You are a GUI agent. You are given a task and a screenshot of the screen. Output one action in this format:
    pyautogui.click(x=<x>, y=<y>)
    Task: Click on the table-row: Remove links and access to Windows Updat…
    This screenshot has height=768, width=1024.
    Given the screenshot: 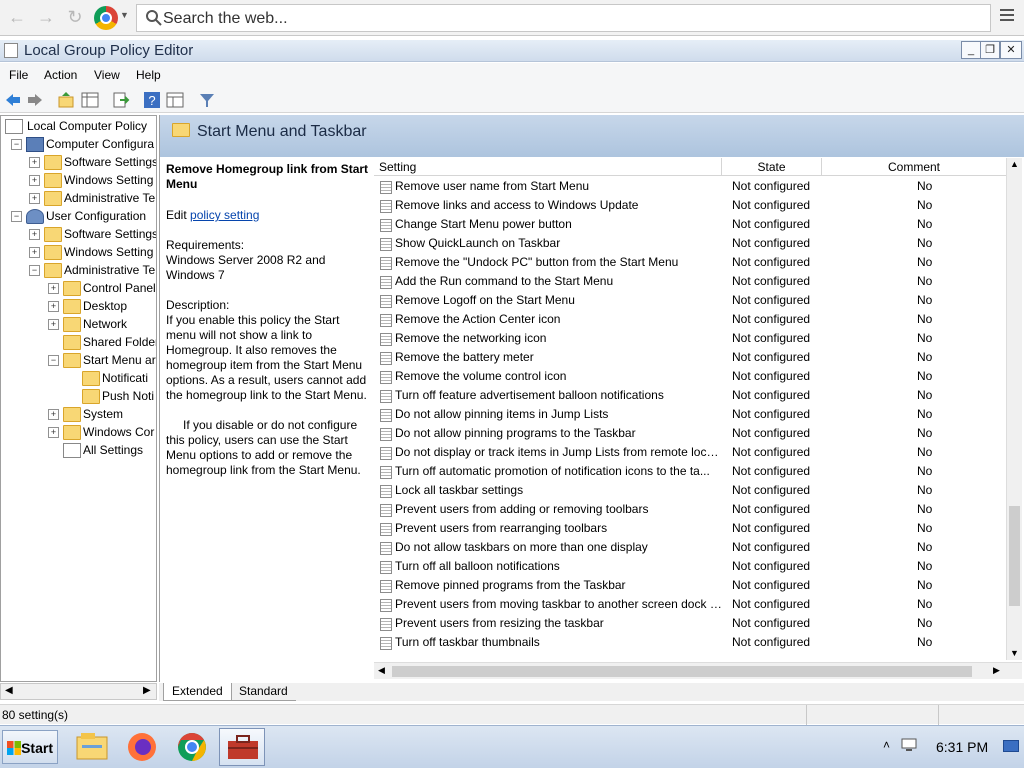 What is the action you would take?
    pyautogui.click(x=690, y=205)
    